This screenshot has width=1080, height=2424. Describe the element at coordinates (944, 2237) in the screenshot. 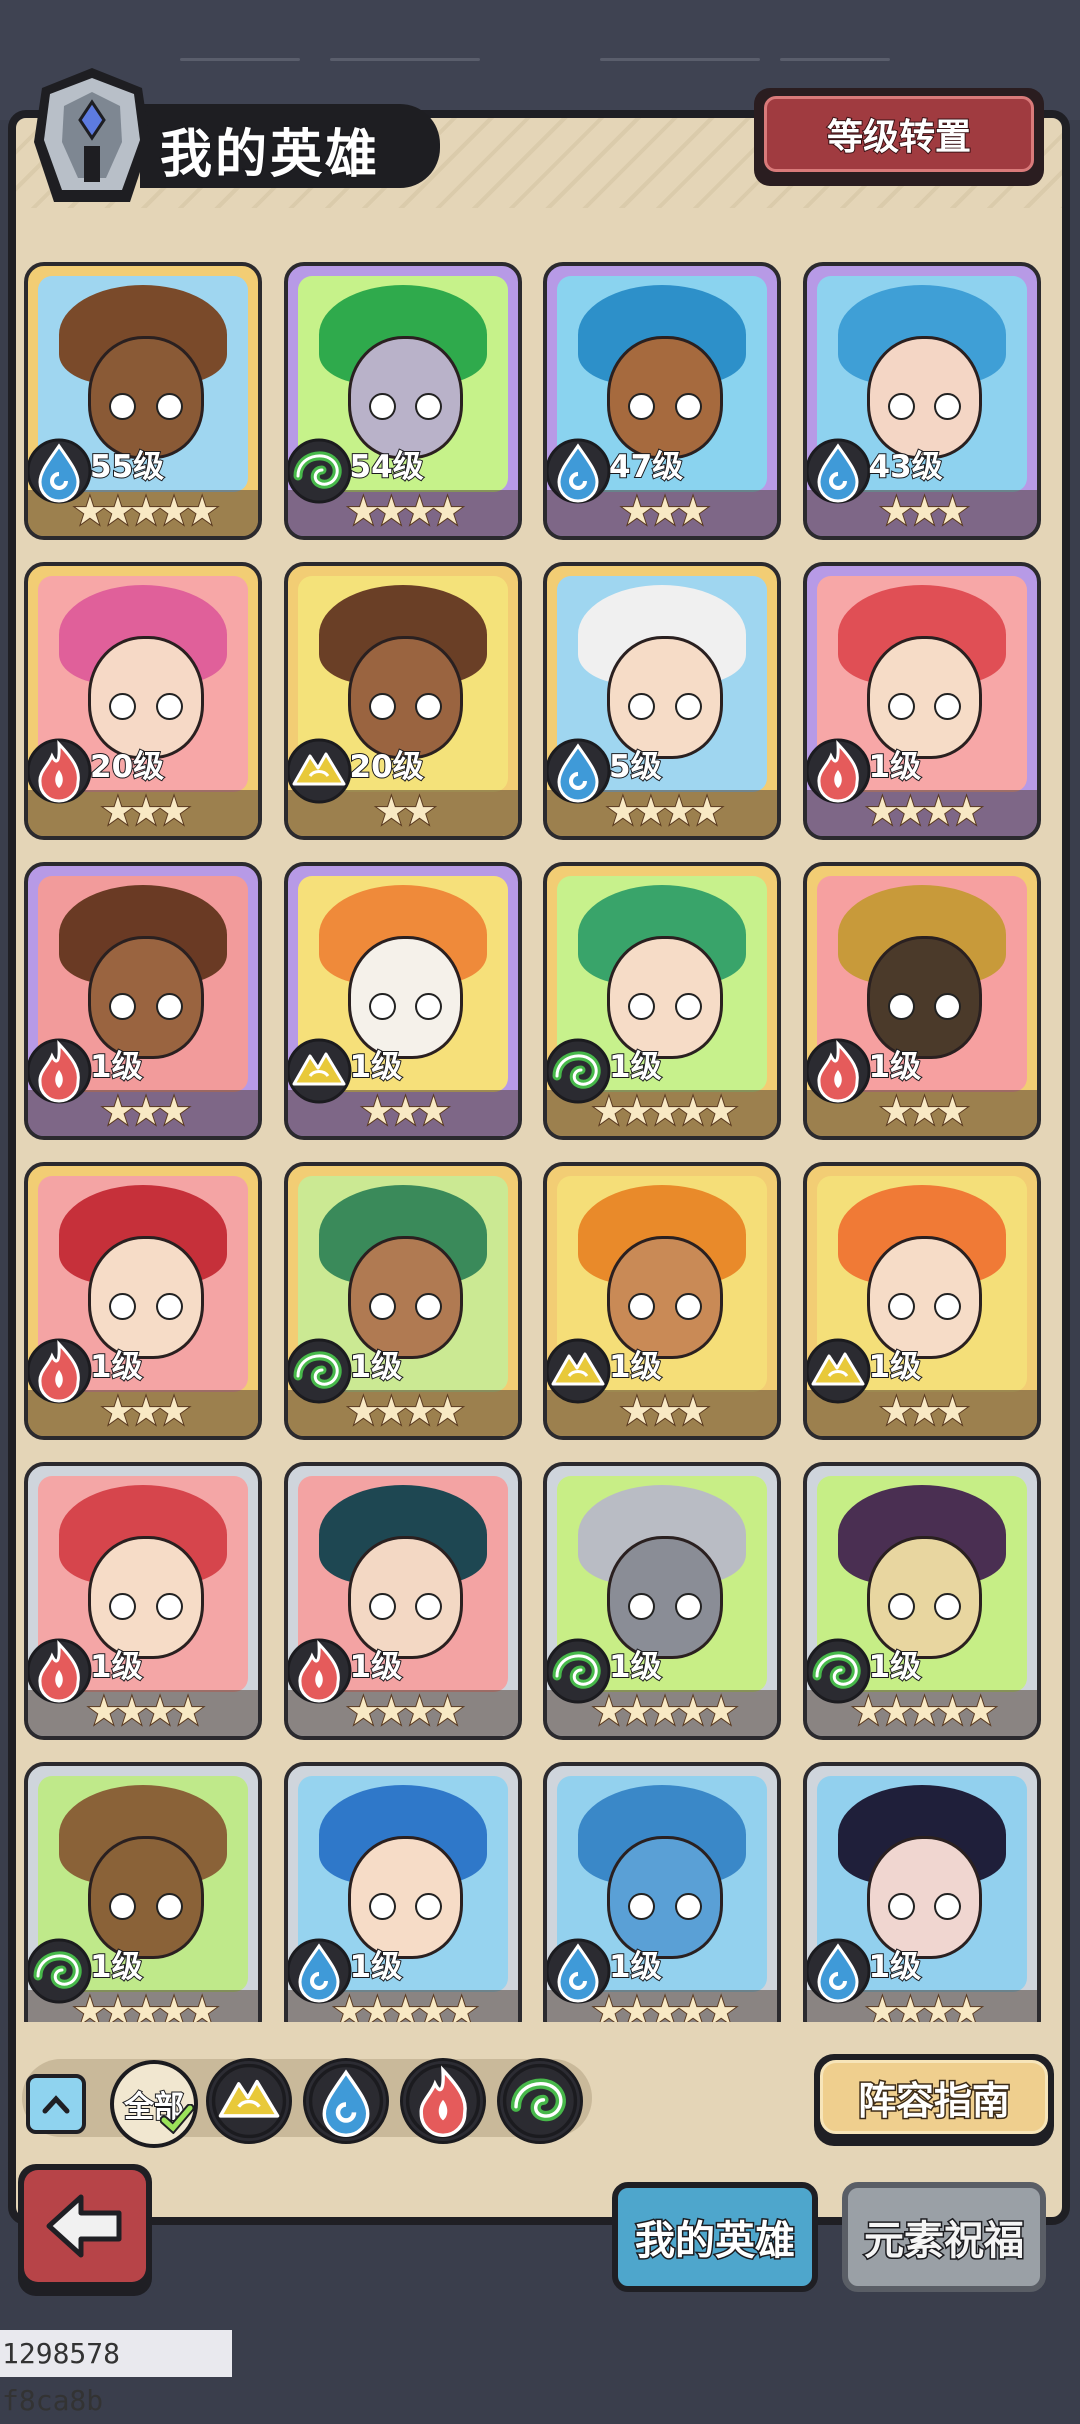

I see `tab-element-blessing: 元素祝福` at that location.